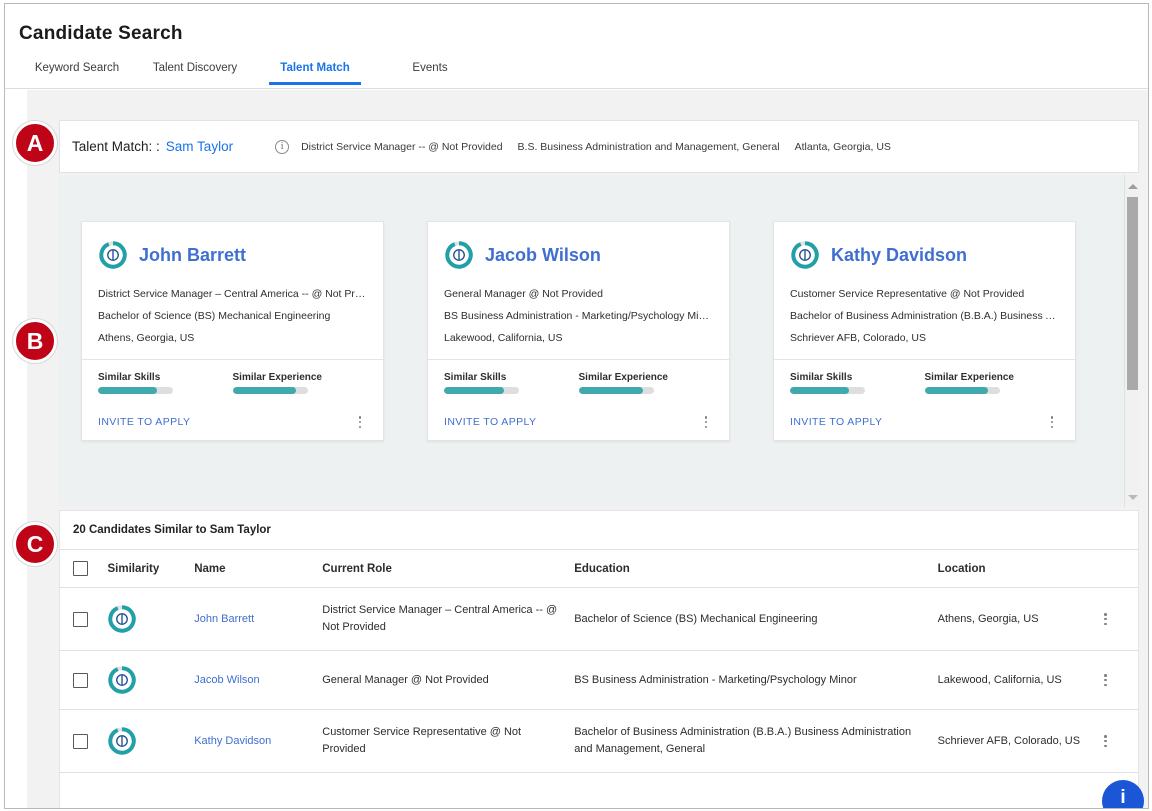  Describe the element at coordinates (224, 619) in the screenshot. I see `row-candidate-name-link: John Barrett` at that location.